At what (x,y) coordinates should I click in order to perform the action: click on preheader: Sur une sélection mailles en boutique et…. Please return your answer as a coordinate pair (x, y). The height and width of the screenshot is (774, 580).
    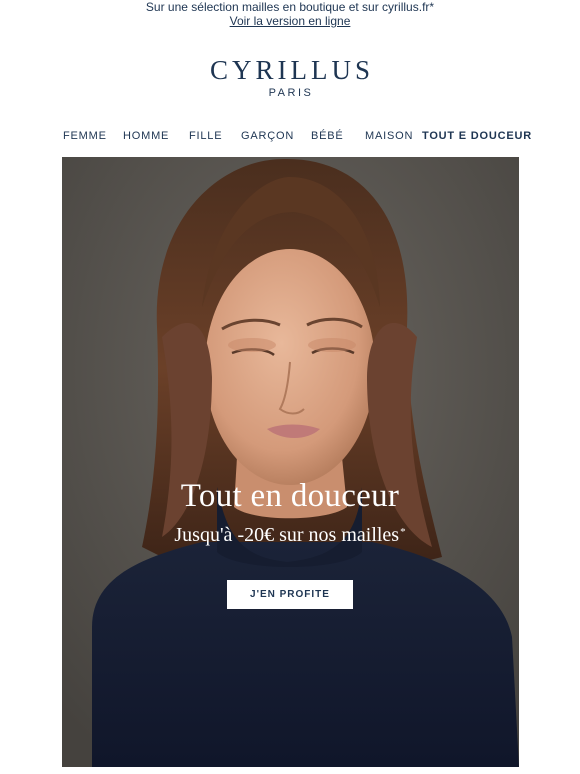
    Looking at the image, I should click on (290, 14).